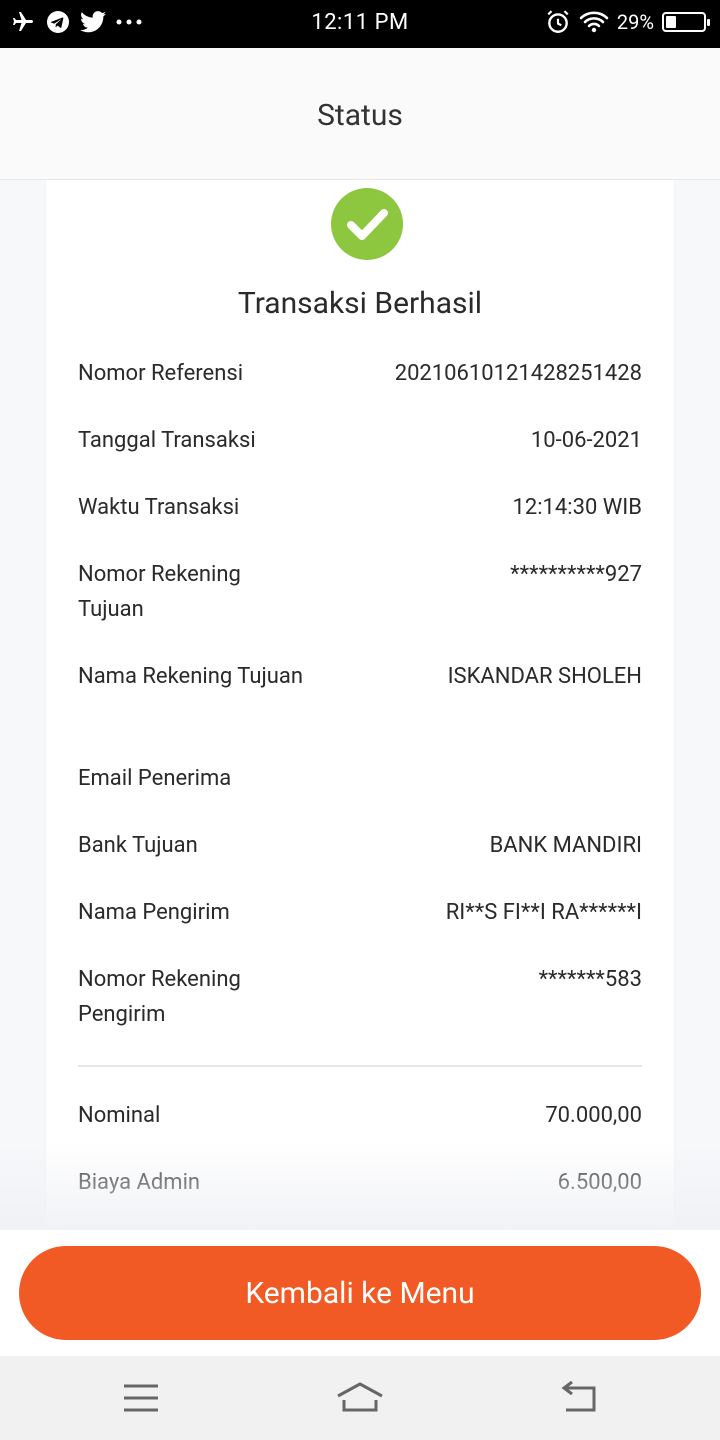 This screenshot has width=720, height=1440. I want to click on status-bar: 12:11 PM 29%, so click(360, 24).